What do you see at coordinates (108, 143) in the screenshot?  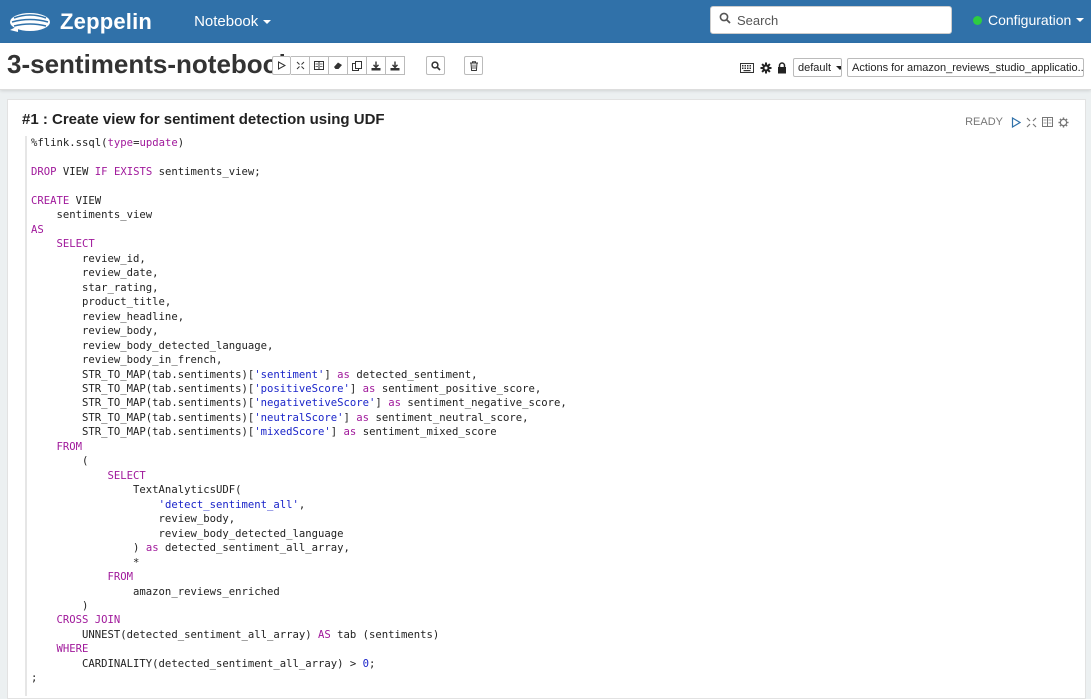 I see `code-line: %flink.ssql(type=update)` at bounding box center [108, 143].